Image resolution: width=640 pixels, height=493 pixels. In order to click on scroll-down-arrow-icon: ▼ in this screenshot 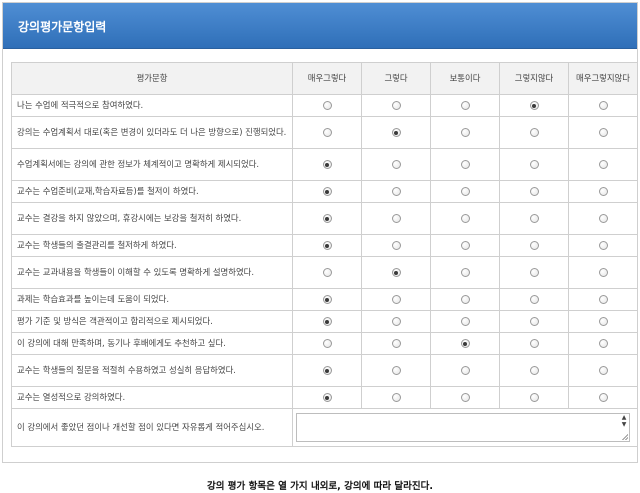, I will do `click(624, 425)`.